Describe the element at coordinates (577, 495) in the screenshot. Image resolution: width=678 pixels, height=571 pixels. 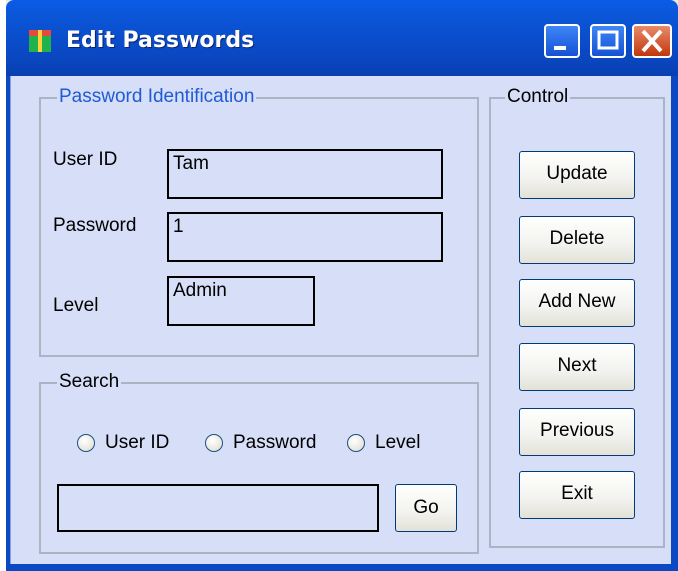
I see `exit-button: Exit` at that location.